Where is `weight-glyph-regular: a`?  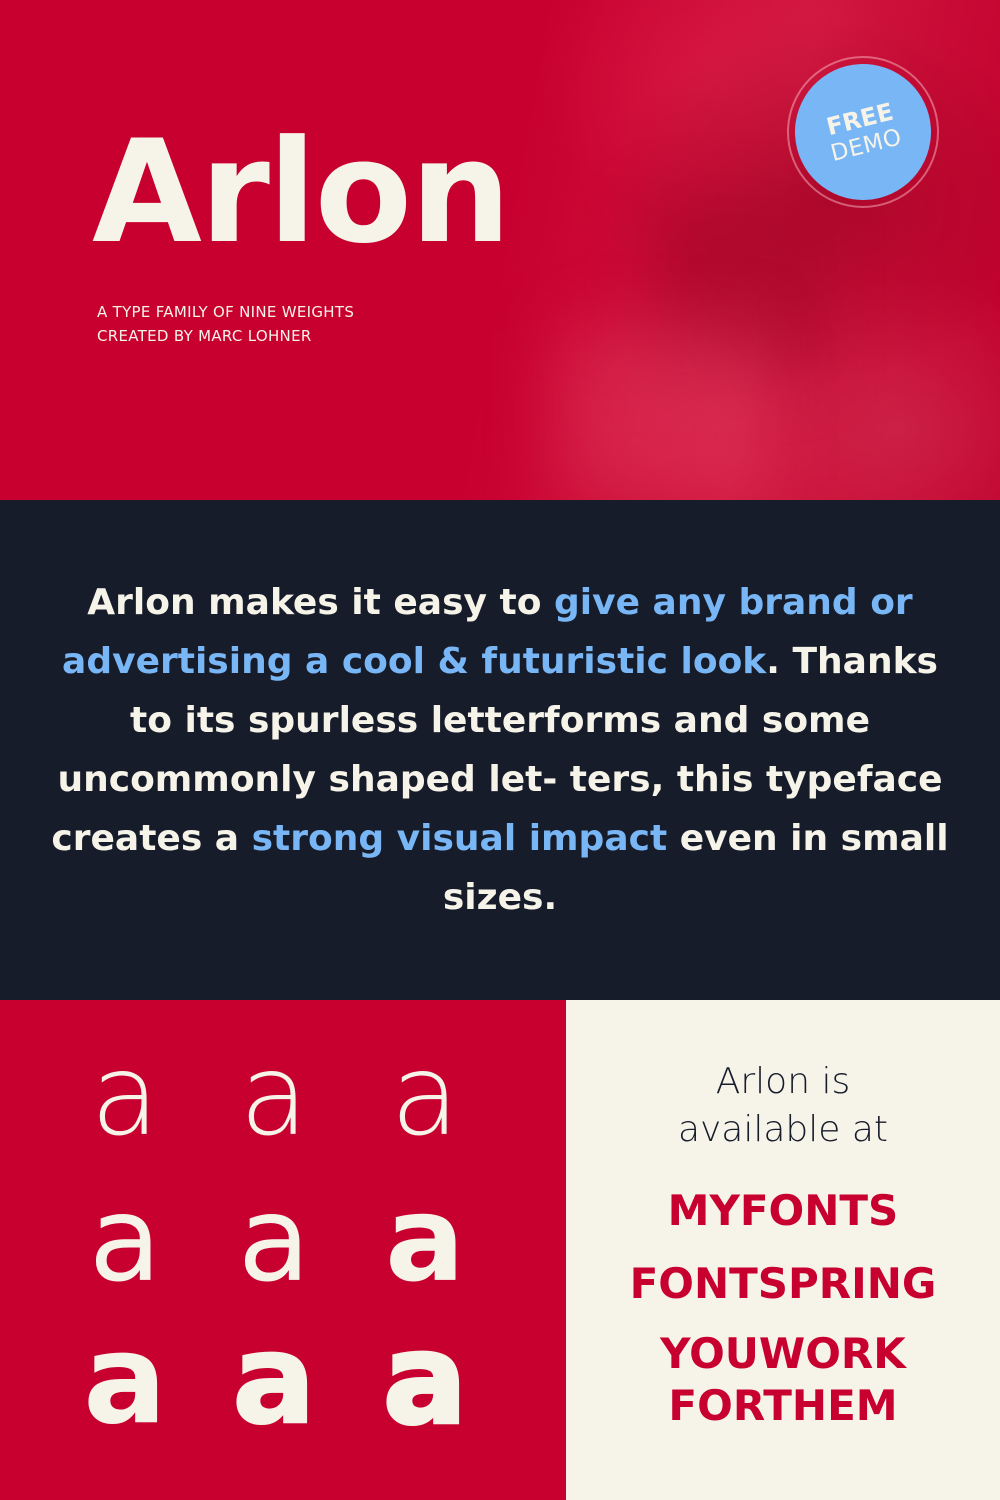 weight-glyph-regular: a is located at coordinates (125, 1239).